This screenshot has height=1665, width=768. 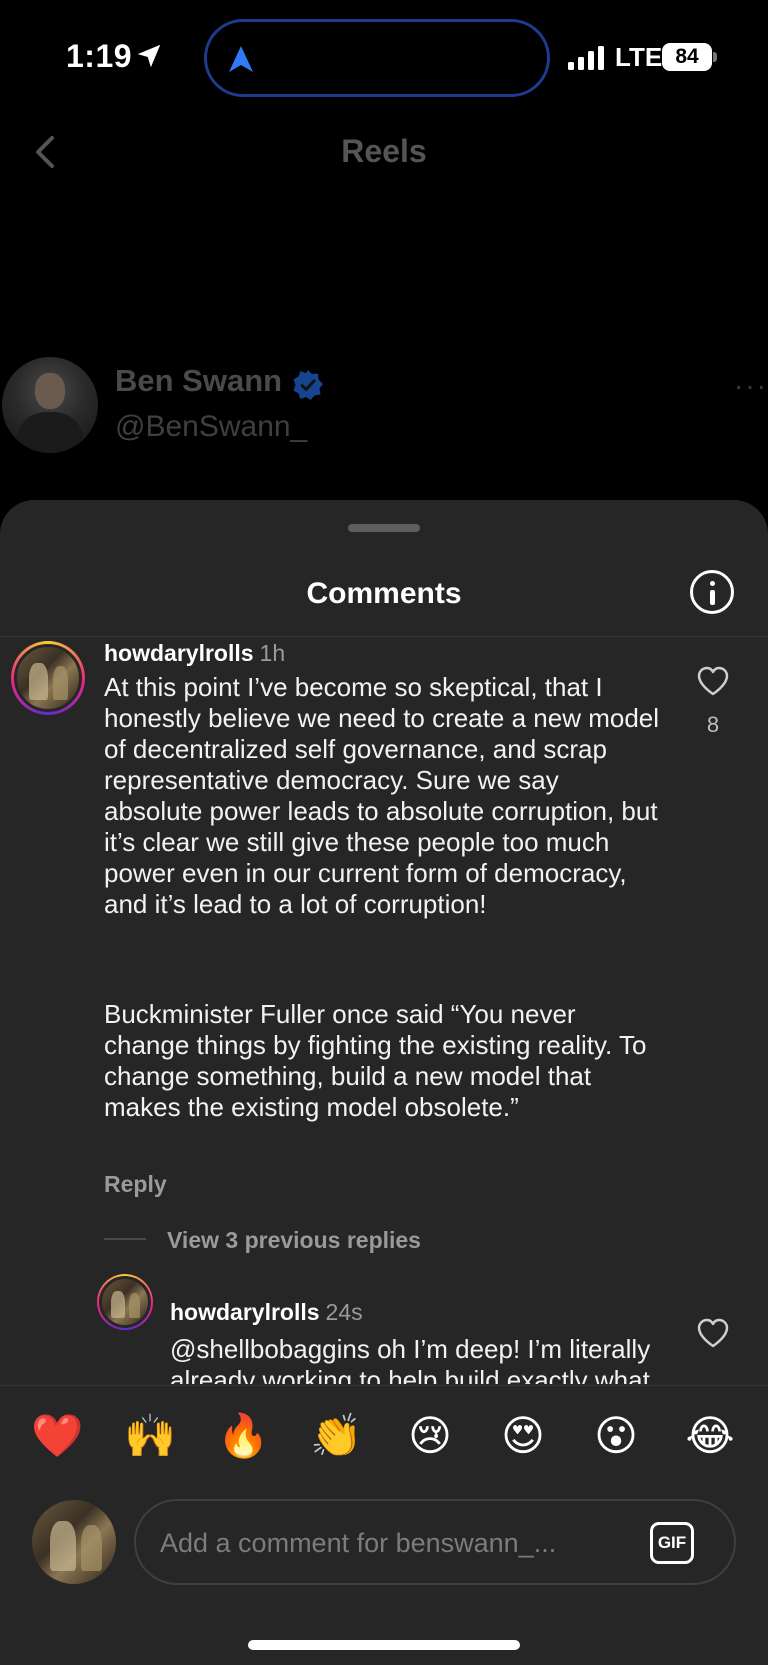 I want to click on profile-avatar, so click(x=50, y=405).